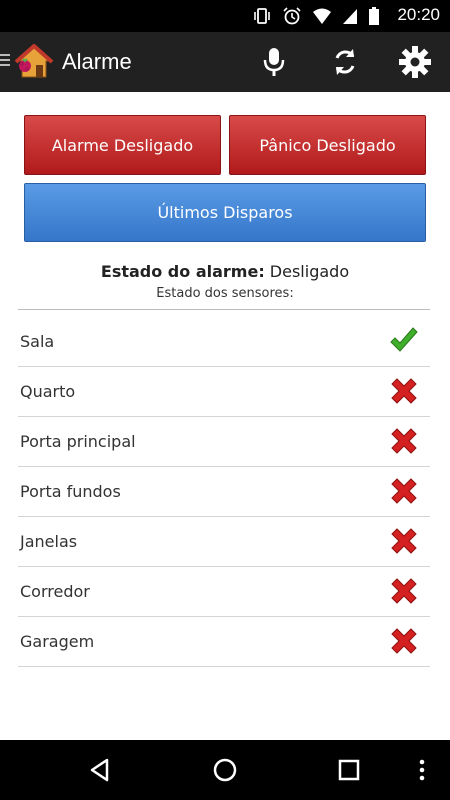  What do you see at coordinates (307, 271) in the screenshot?
I see `alarm-state-value: Desligado` at bounding box center [307, 271].